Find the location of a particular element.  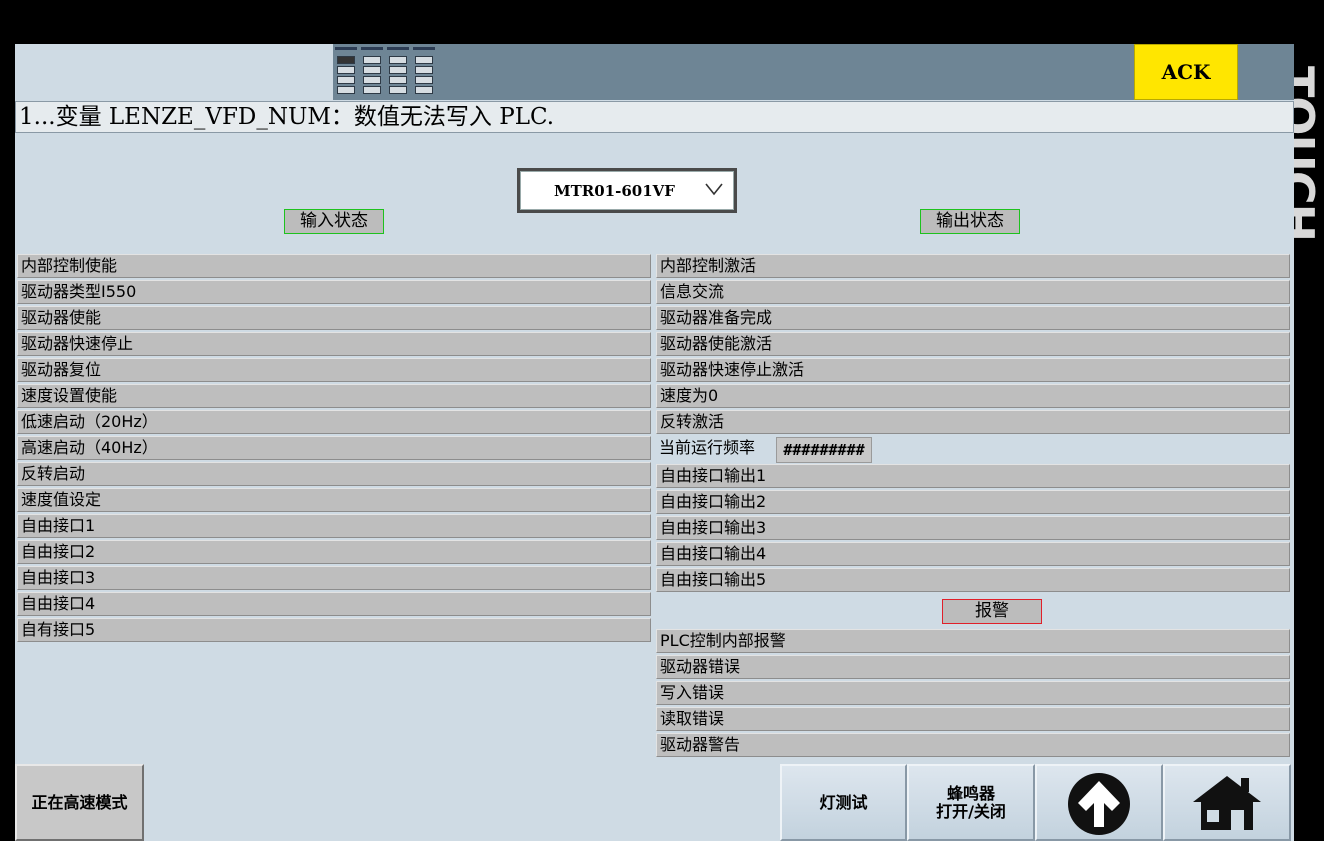

top-bar-left-panel is located at coordinates (174, 72).